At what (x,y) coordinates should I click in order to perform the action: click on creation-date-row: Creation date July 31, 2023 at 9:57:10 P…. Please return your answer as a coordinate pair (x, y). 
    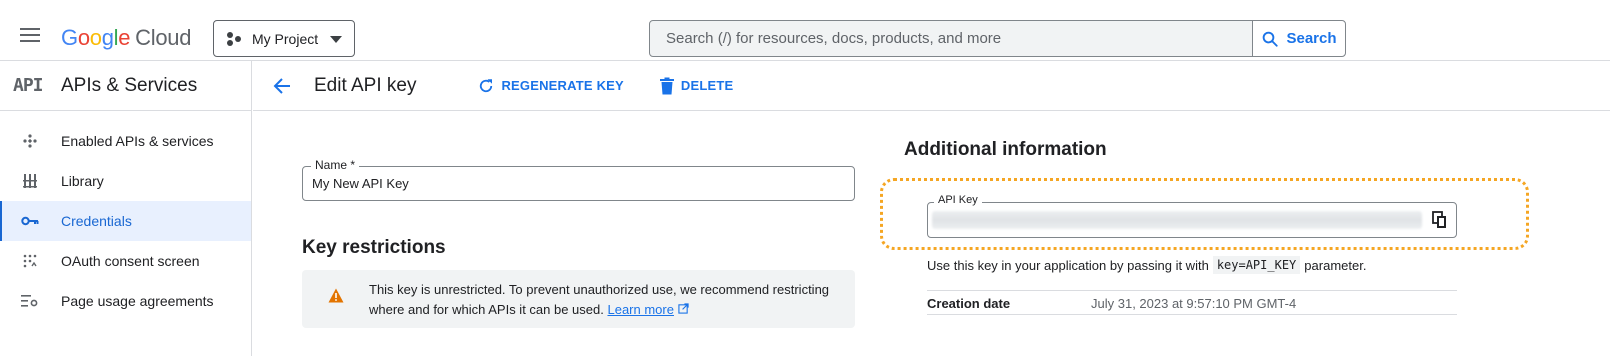
    Looking at the image, I should click on (1192, 302).